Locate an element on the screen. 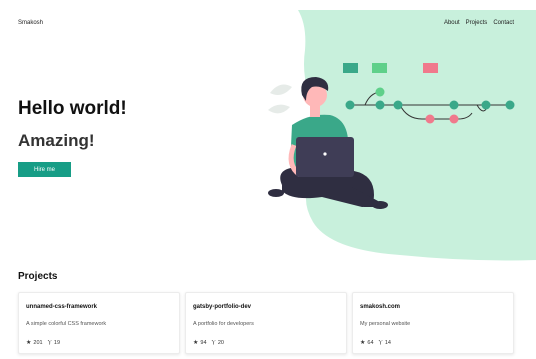 The width and height of the screenshot is (536, 359). project-stats: ★ 201 Ⲩ 19 is located at coordinates (43, 343).